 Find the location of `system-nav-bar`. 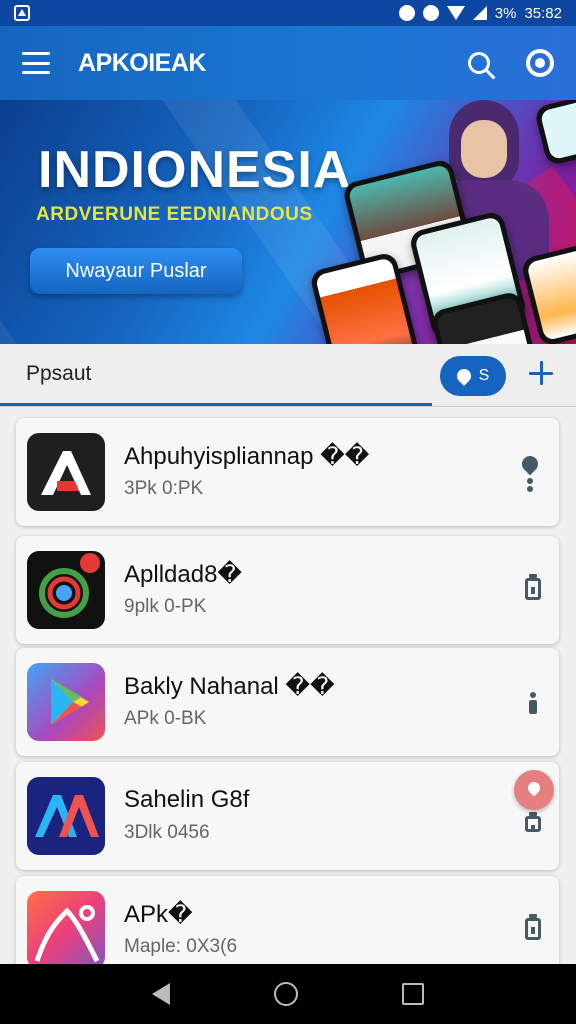

system-nav-bar is located at coordinates (288, 994).